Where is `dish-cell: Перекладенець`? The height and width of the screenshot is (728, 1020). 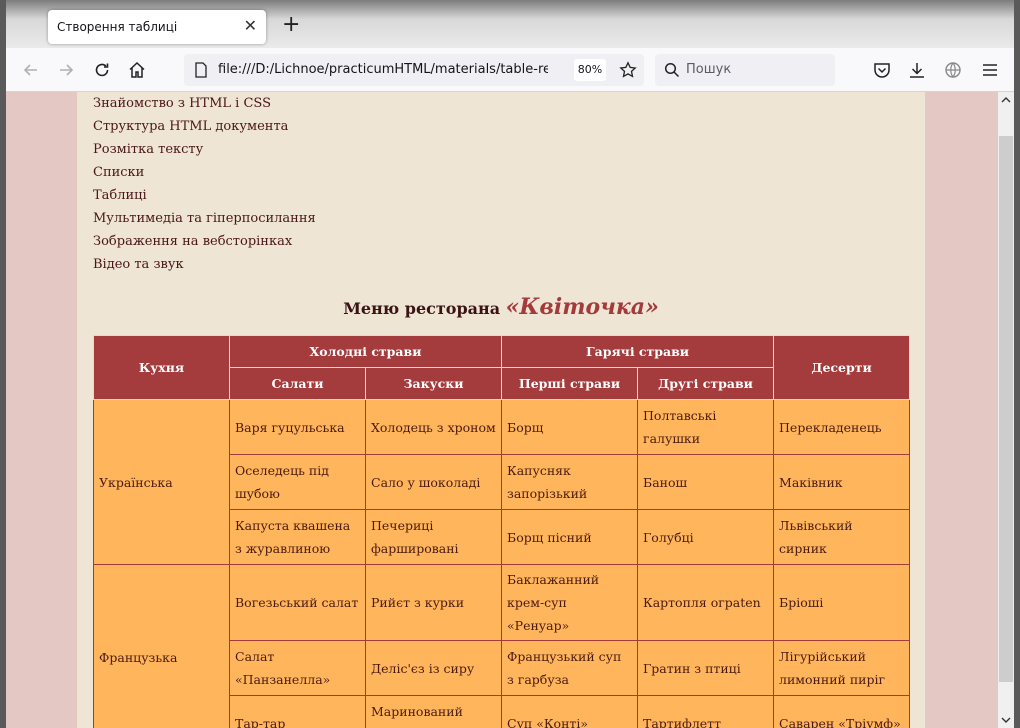 dish-cell: Перекладенець is located at coordinates (842, 427).